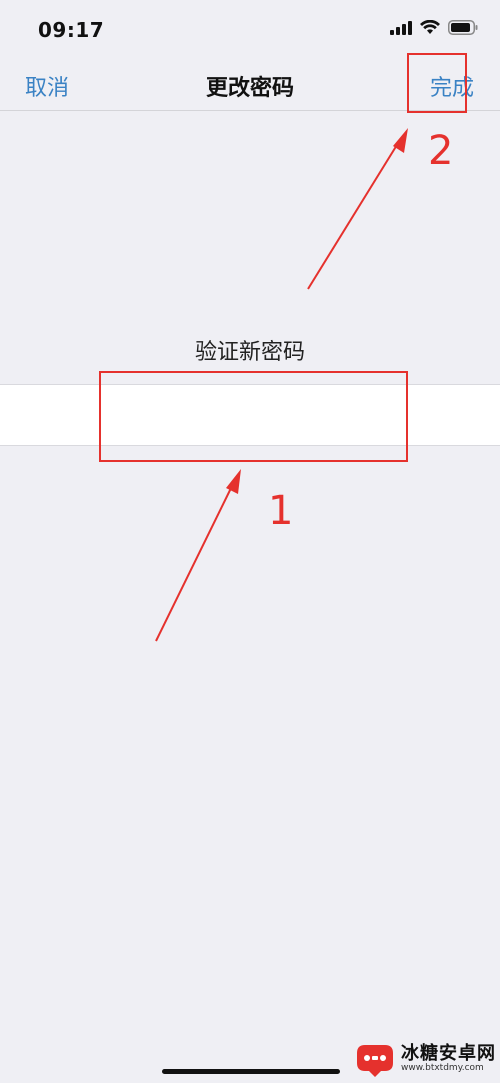 The image size is (500, 1083). I want to click on wifi-icon, so click(430, 27).